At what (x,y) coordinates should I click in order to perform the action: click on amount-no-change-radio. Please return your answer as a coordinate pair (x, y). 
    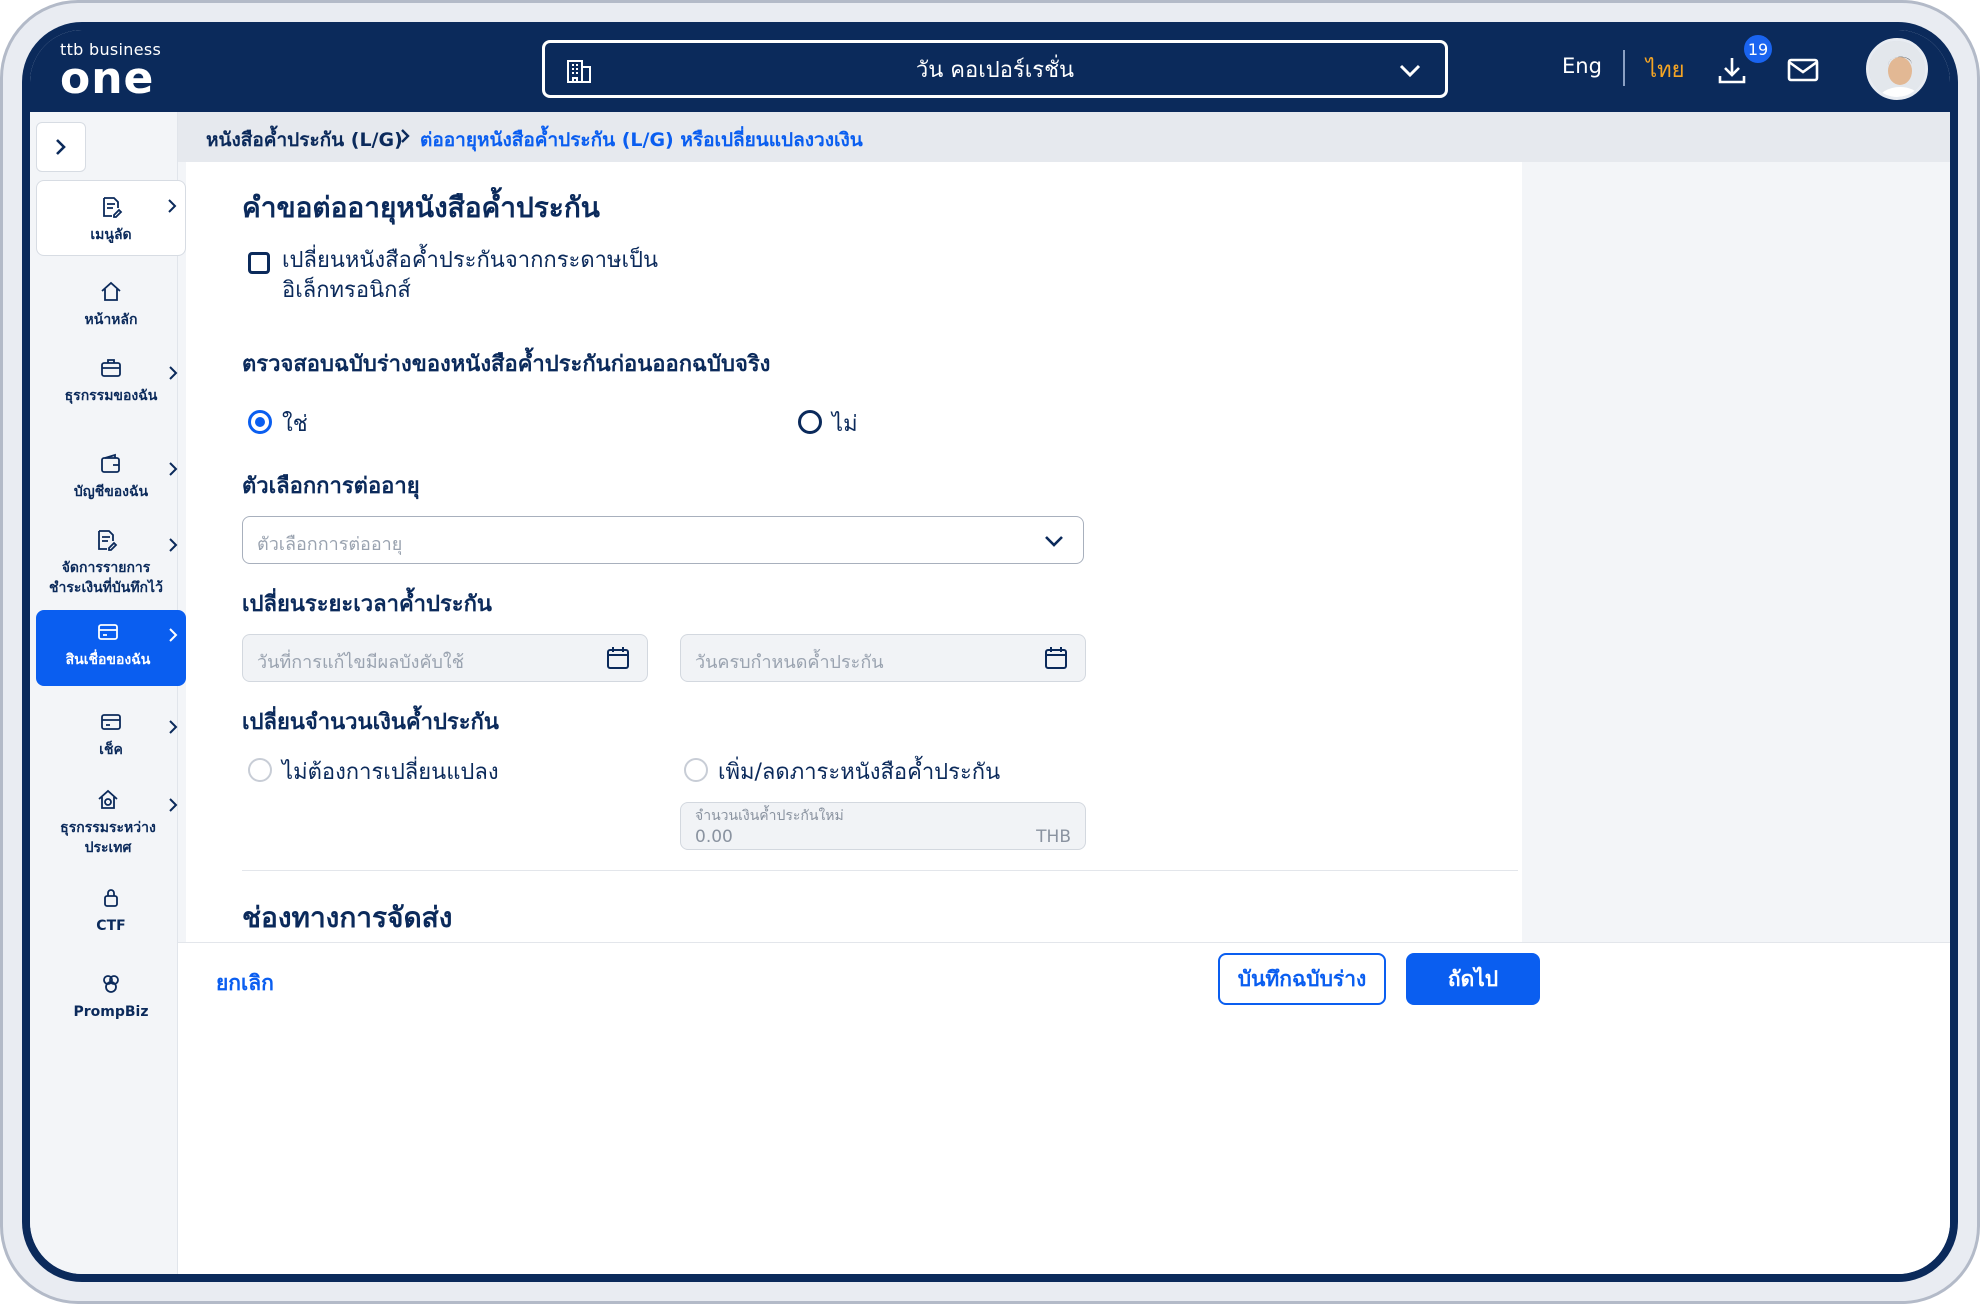
    Looking at the image, I should click on (260, 770).